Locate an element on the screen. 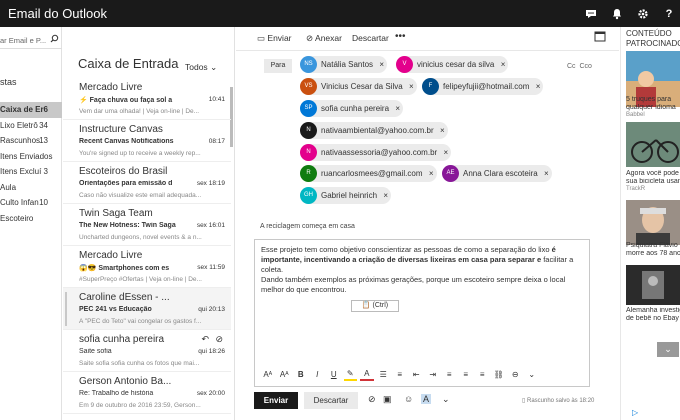  folder-culto-infantil: Culto Infan 10 is located at coordinates (31, 203).